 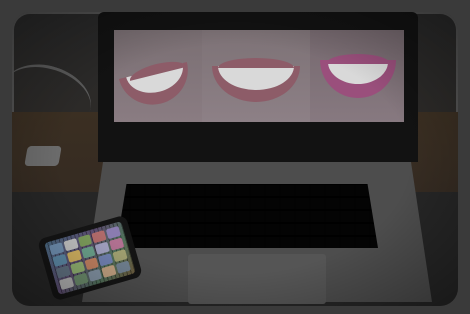 I want to click on laptop-trackpad, so click(x=257, y=279).